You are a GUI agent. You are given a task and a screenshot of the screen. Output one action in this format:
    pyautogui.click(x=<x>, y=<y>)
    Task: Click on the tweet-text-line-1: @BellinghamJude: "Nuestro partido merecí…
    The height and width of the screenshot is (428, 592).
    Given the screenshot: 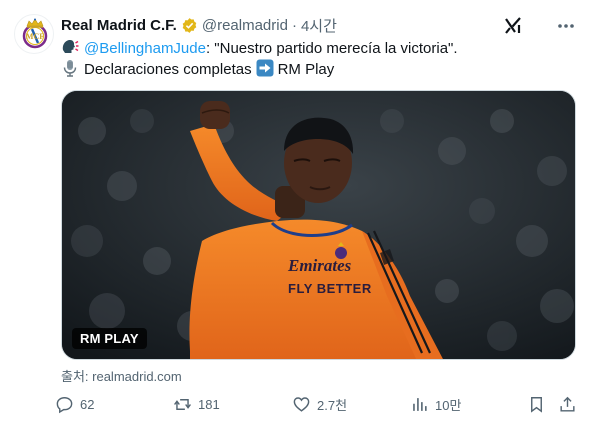 What is the action you would take?
    pyautogui.click(x=259, y=48)
    